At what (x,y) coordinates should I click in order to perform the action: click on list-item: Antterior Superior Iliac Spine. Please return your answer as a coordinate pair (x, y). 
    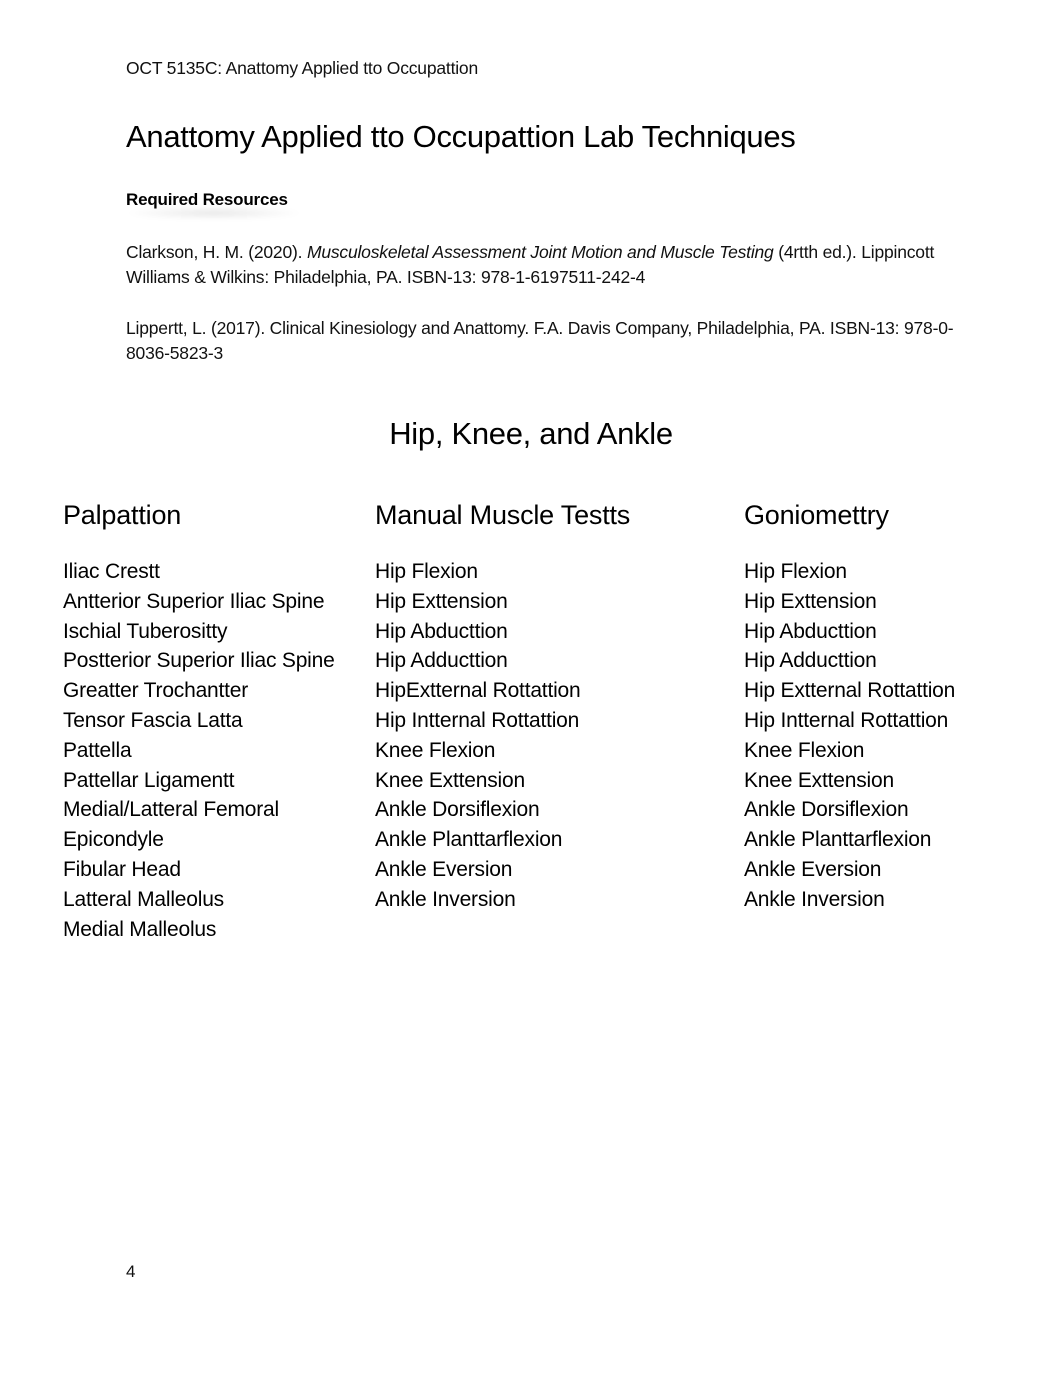
    Looking at the image, I should click on (194, 601).